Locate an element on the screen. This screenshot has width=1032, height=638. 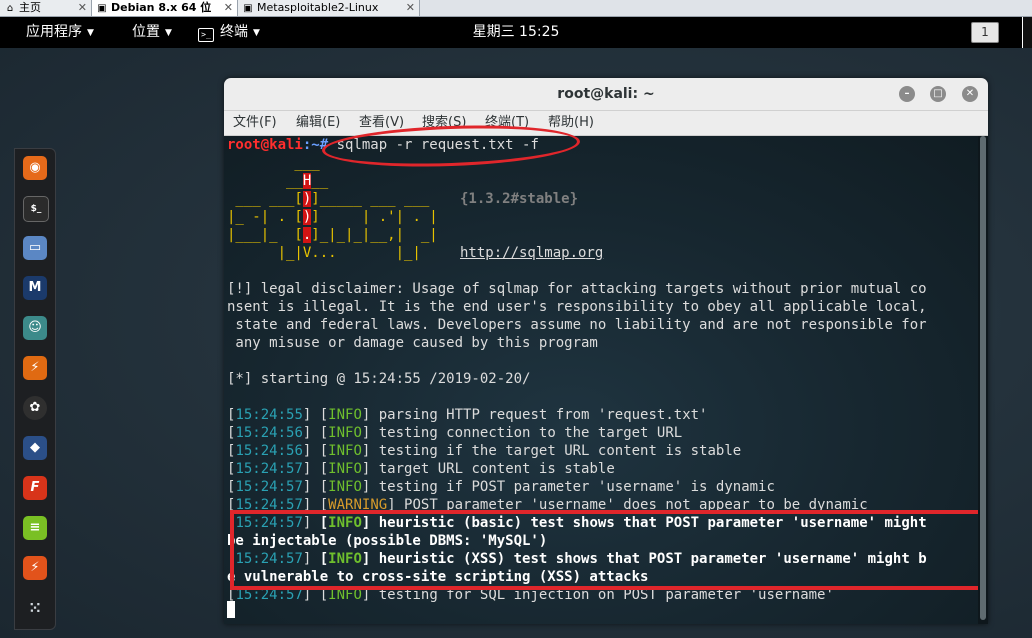
top-bar: 应用程序 ▼ 位置 ▼ >_ 终端 ▼ 星期三 15:25 1 is located at coordinates (516, 32).